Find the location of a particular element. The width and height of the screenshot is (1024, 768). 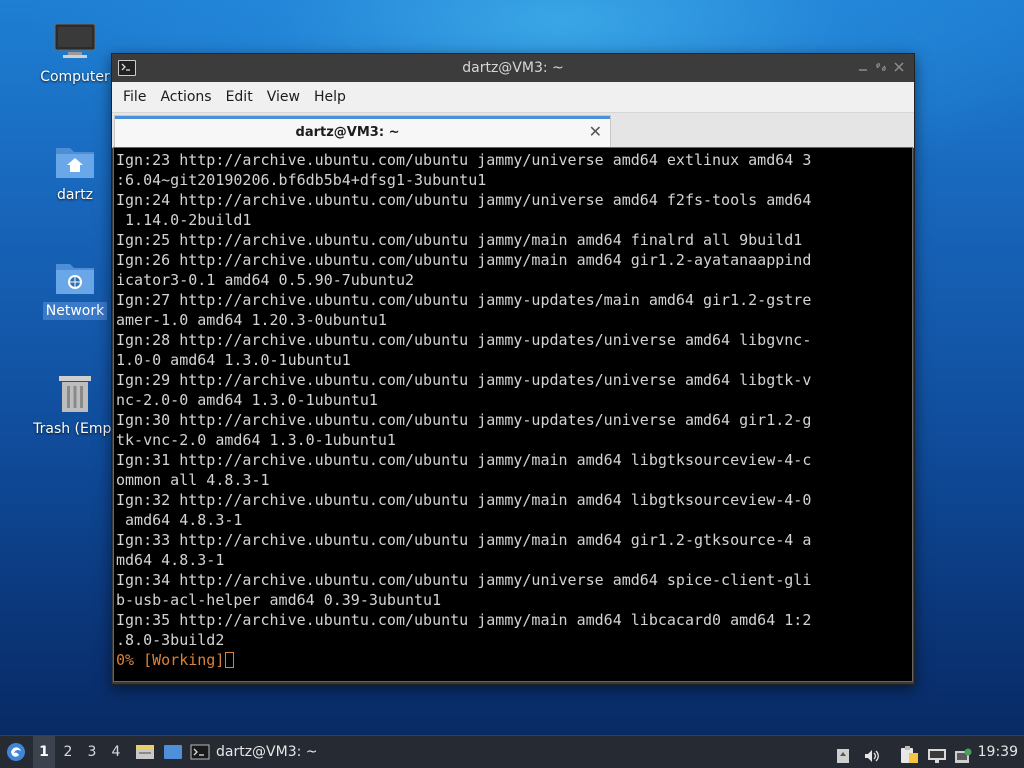

notification-button is located at coordinates (963, 753).